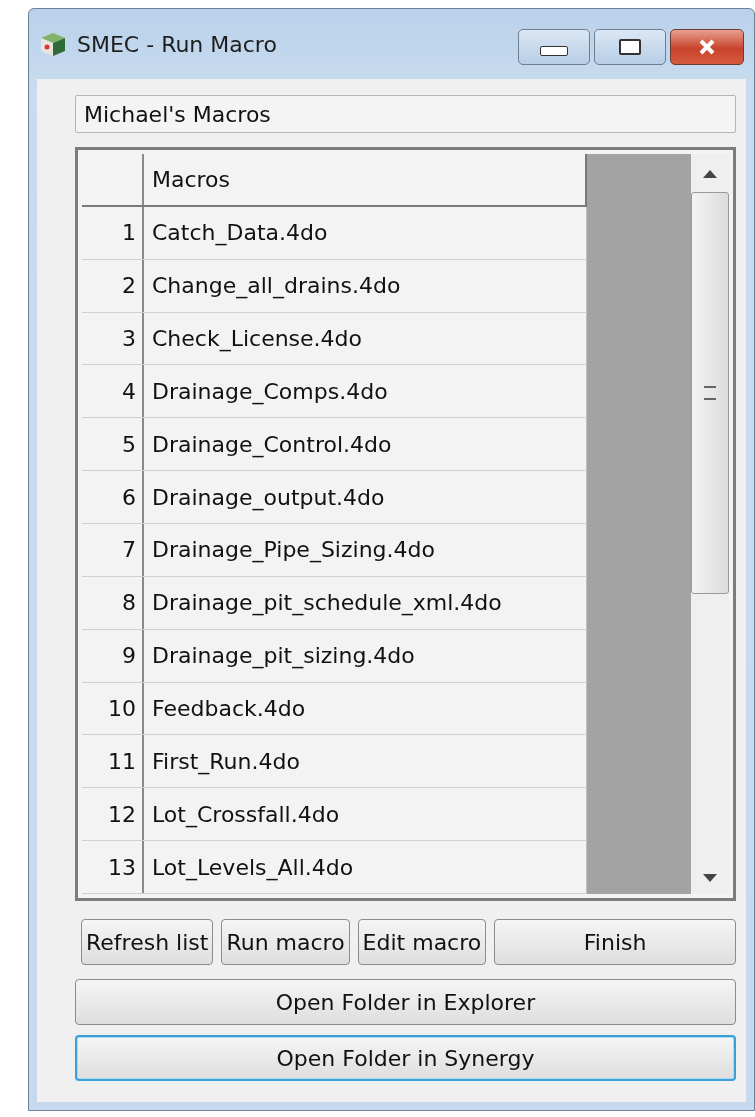 Image resolution: width=755 pixels, height=1117 pixels. Describe the element at coordinates (113, 867) in the screenshot. I see `row-number: 13` at that location.